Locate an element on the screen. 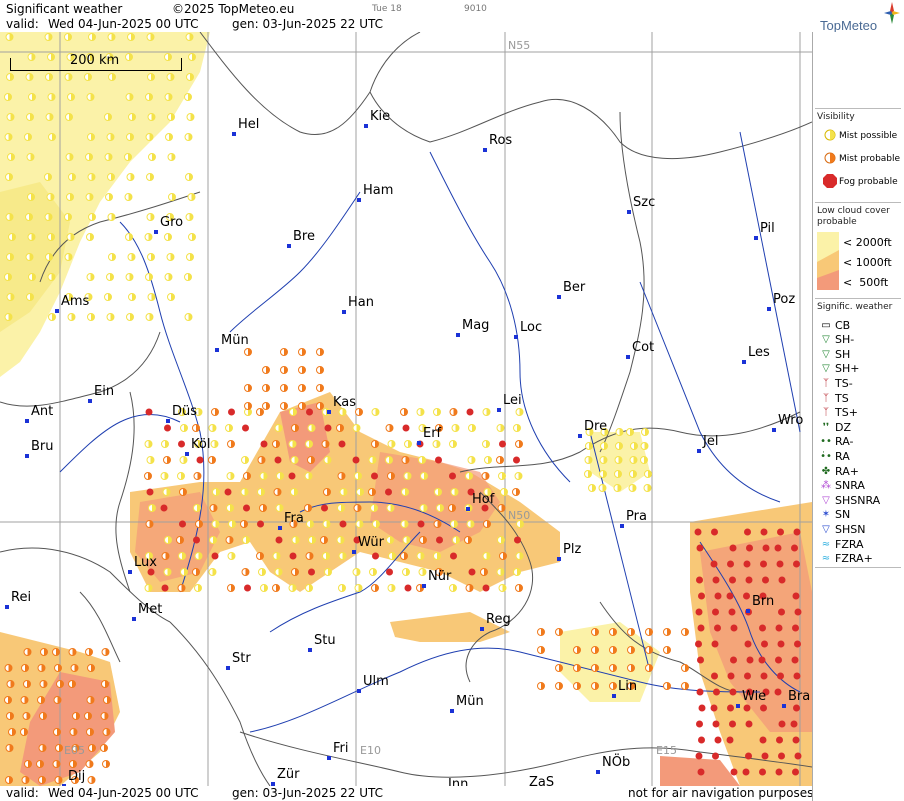 Image resolution: width=904 pixels, height=801 pixels. city-label: Erf is located at coordinates (432, 434).